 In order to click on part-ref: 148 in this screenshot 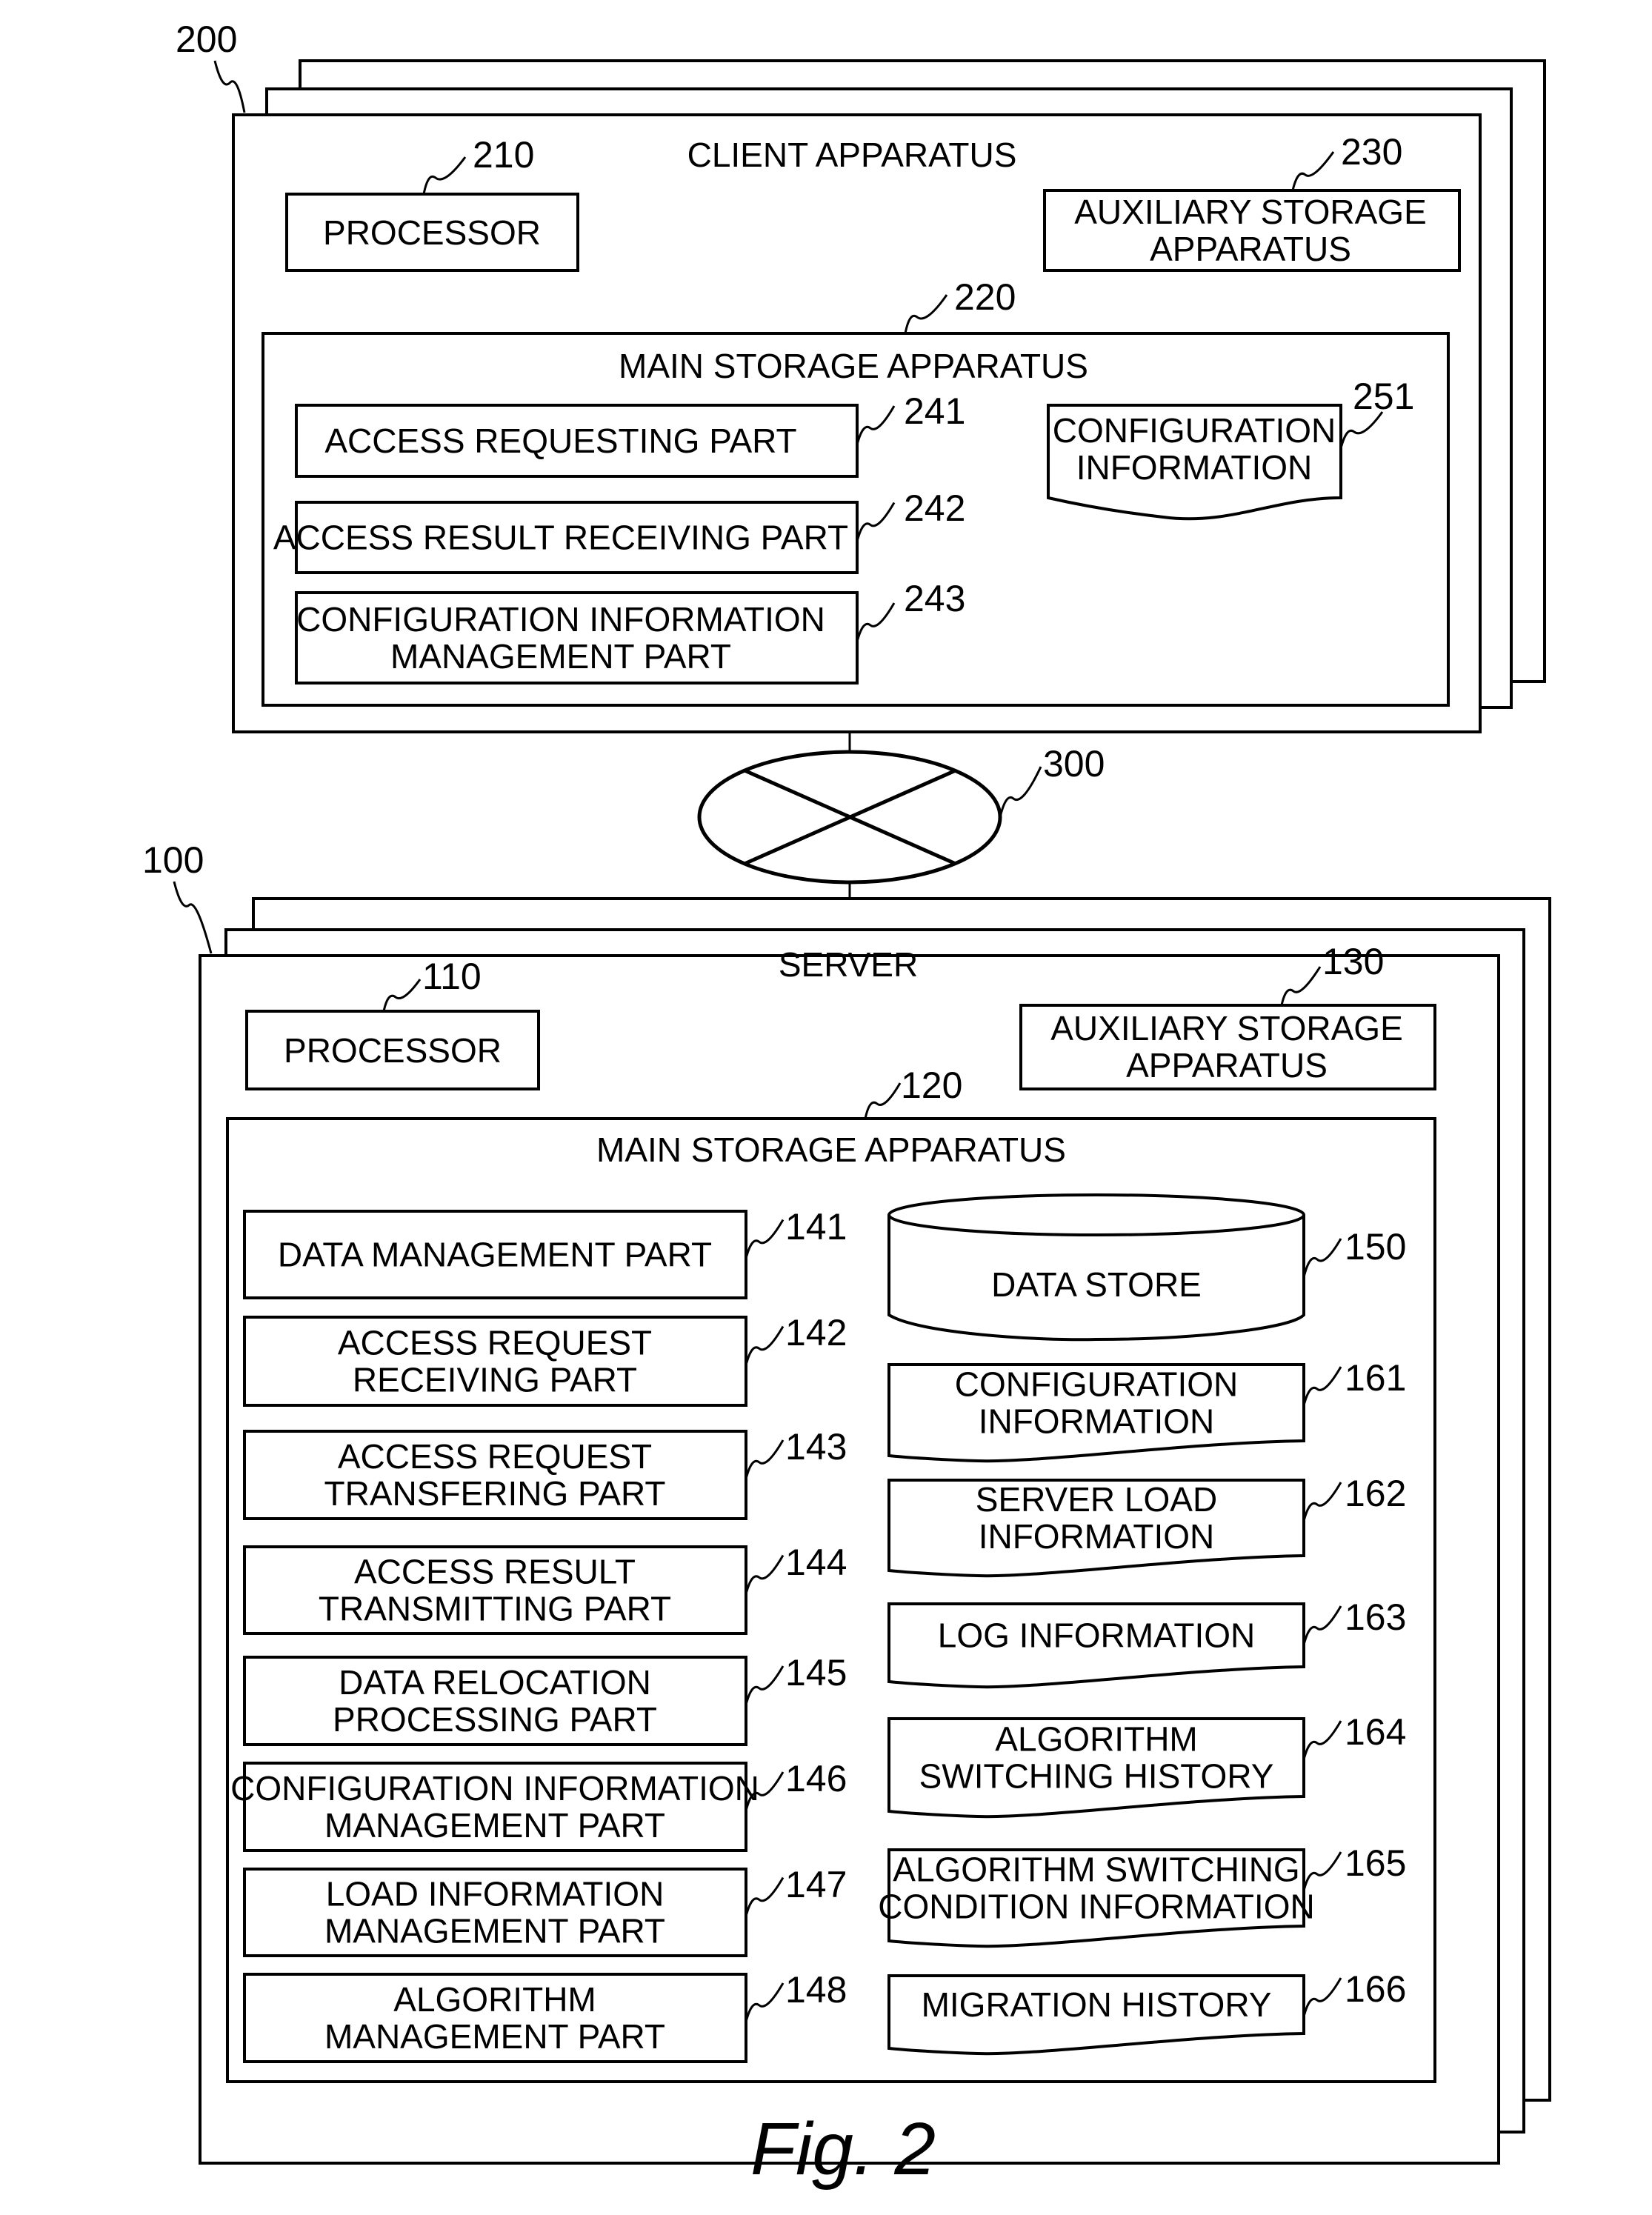, I will do `click(816, 1990)`.